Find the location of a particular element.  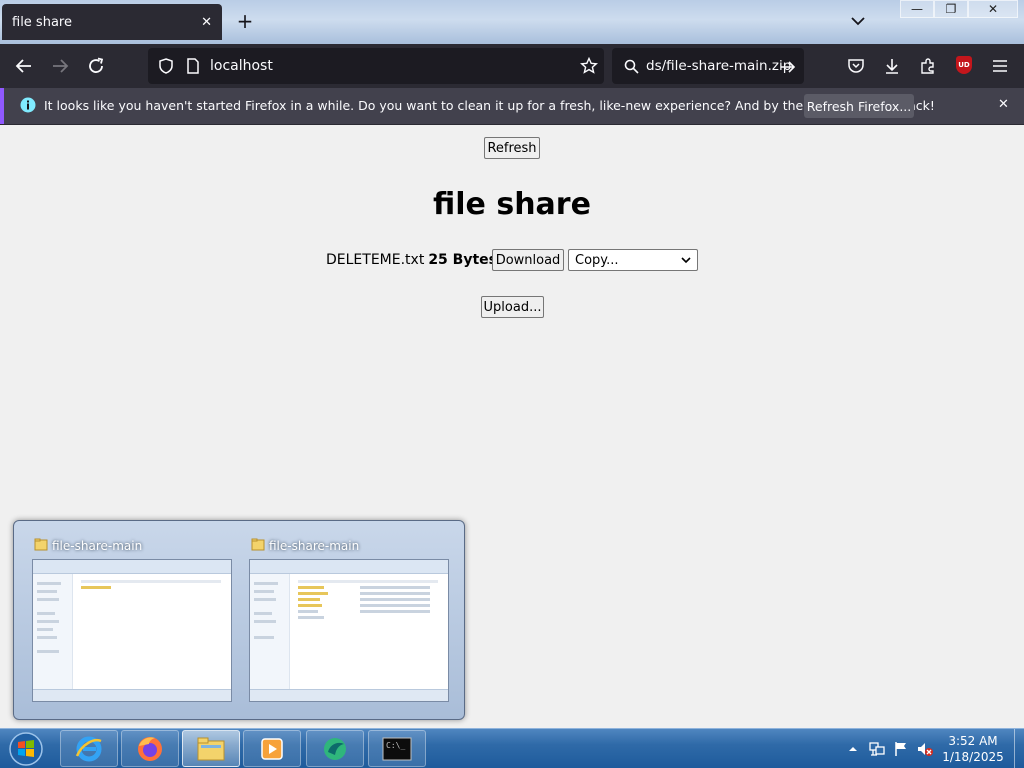

internet-explorer-icon is located at coordinates (88, 748).